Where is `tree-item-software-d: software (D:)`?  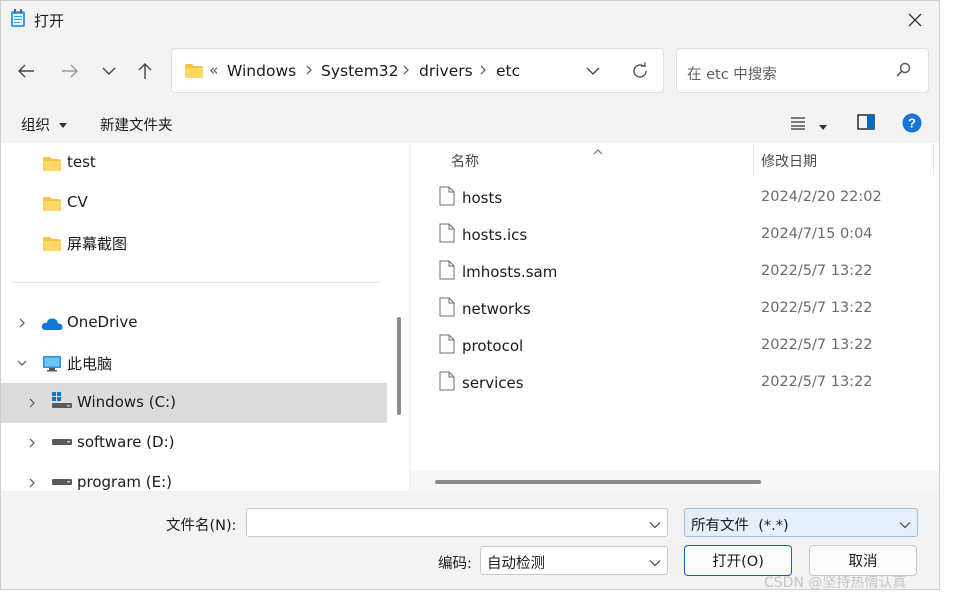 tree-item-software-d: software (D:) is located at coordinates (194, 443).